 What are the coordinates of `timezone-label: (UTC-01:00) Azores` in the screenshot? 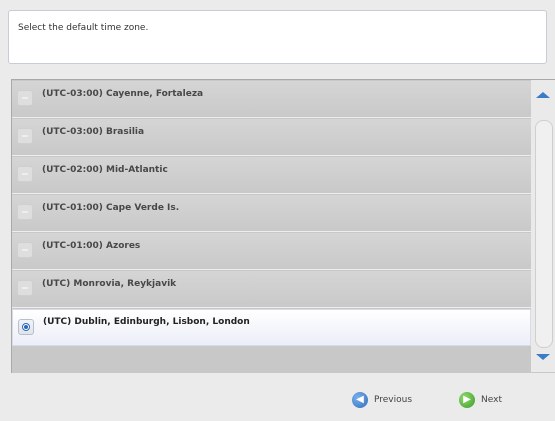 It's located at (91, 246).